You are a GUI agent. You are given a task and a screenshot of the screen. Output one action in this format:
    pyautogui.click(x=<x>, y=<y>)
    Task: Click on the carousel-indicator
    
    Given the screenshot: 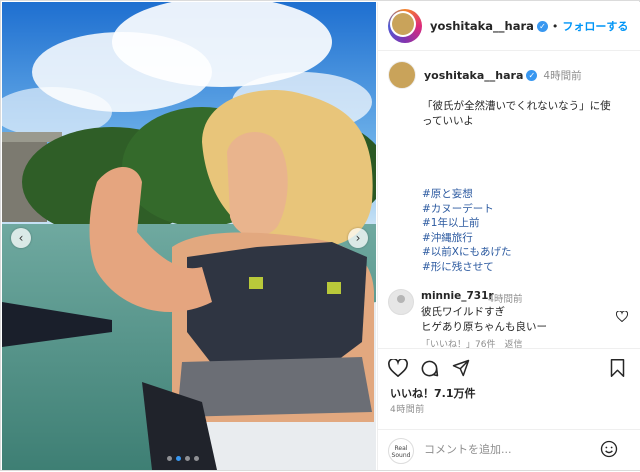 What is the action you would take?
    pyautogui.click(x=183, y=458)
    